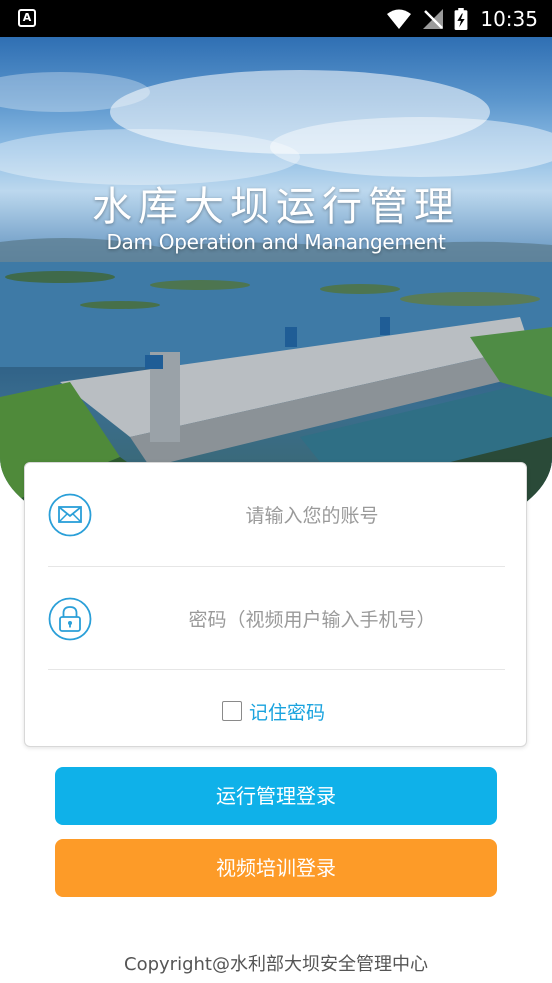  I want to click on no-signal-icon, so click(433, 18).